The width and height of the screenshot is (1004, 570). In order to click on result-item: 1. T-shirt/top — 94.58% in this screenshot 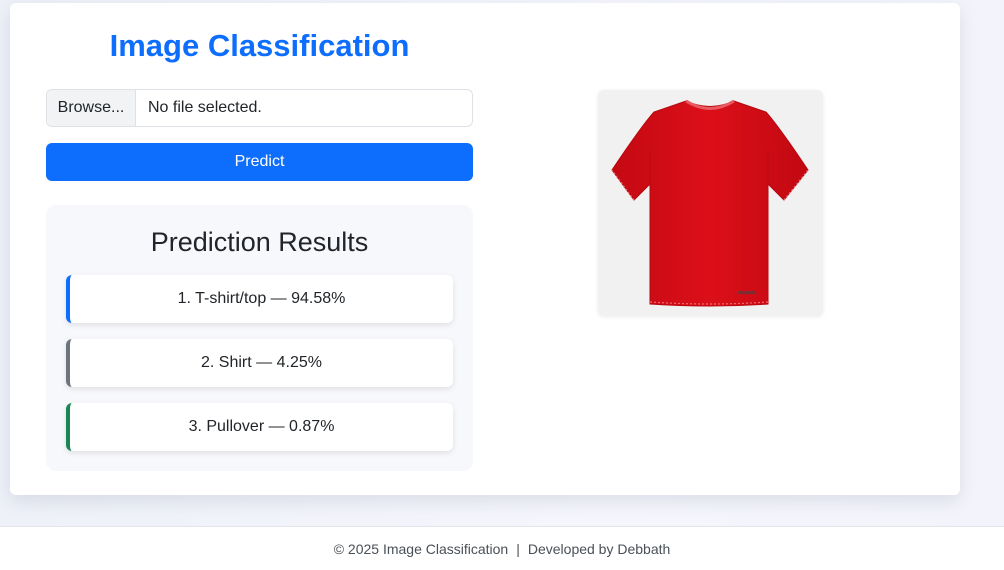, I will do `click(259, 299)`.